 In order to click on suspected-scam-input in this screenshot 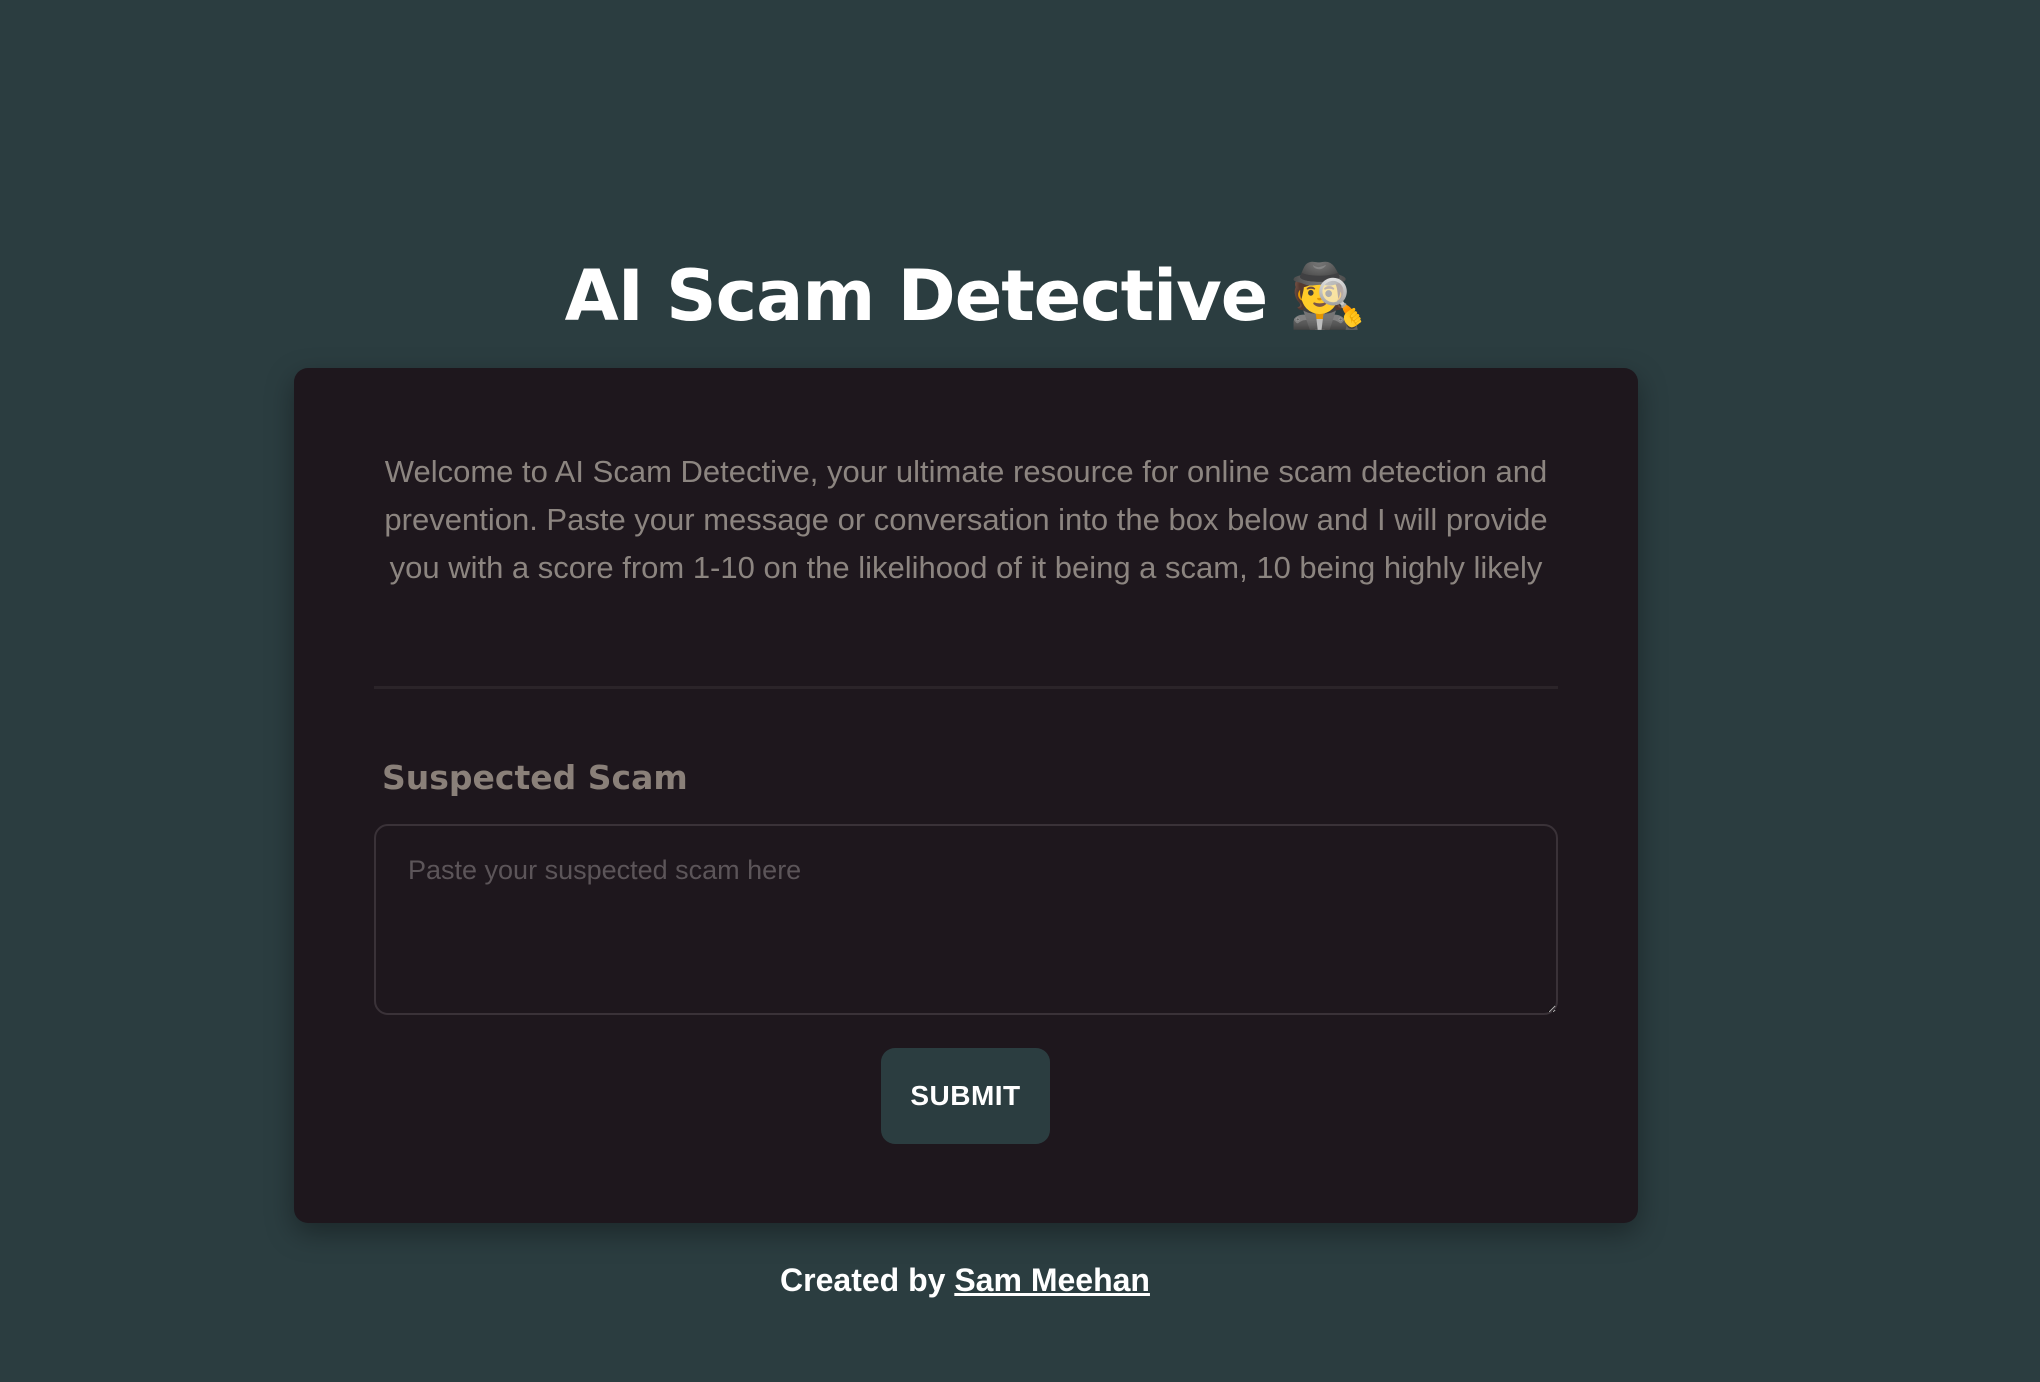, I will do `click(966, 919)`.